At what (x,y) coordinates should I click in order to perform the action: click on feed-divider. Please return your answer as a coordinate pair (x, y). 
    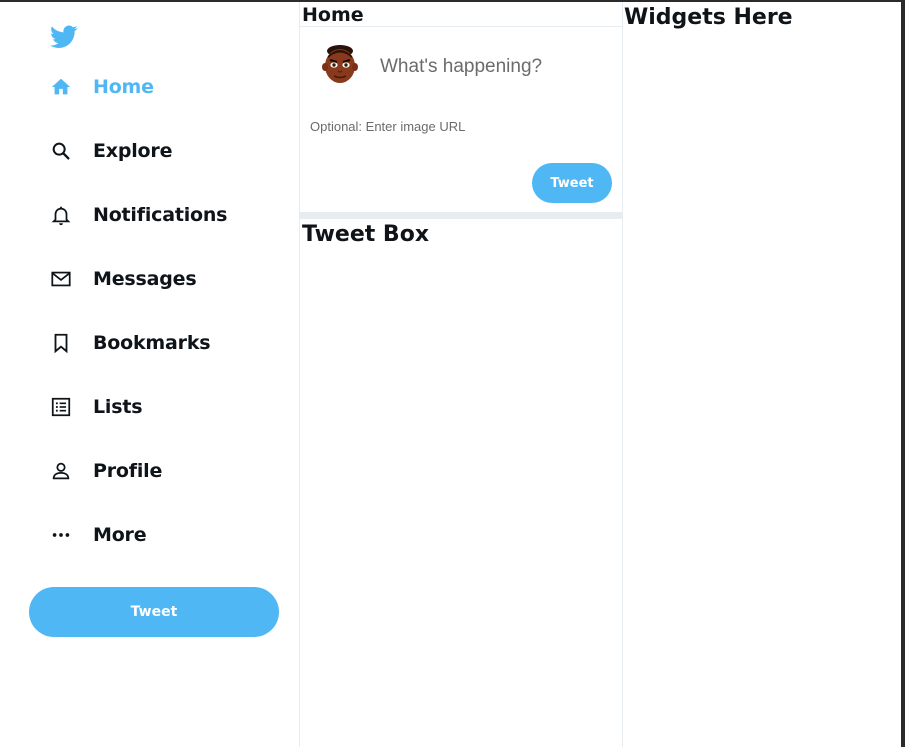
    Looking at the image, I should click on (461, 215).